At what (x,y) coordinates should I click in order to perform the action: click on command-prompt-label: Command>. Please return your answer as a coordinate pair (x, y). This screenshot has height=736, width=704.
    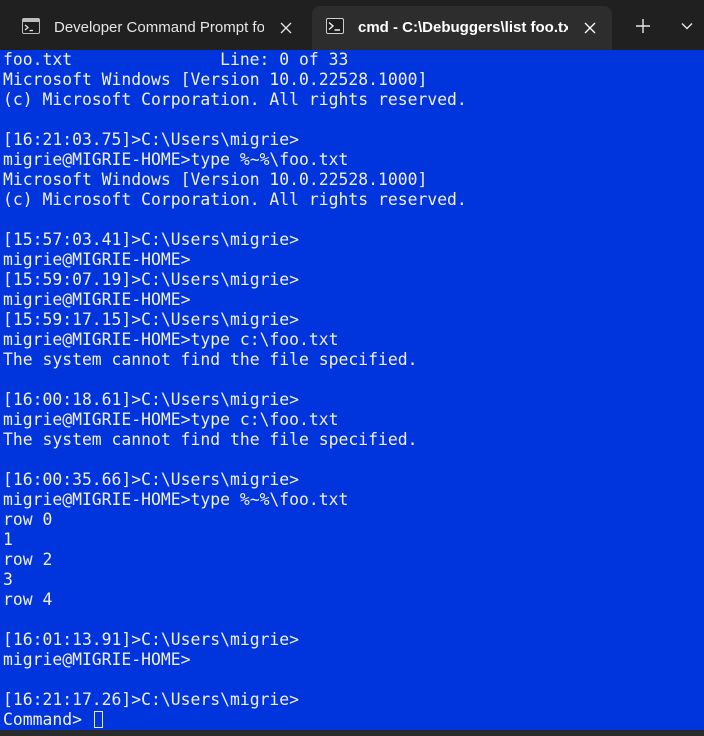
    Looking at the image, I should click on (47, 719).